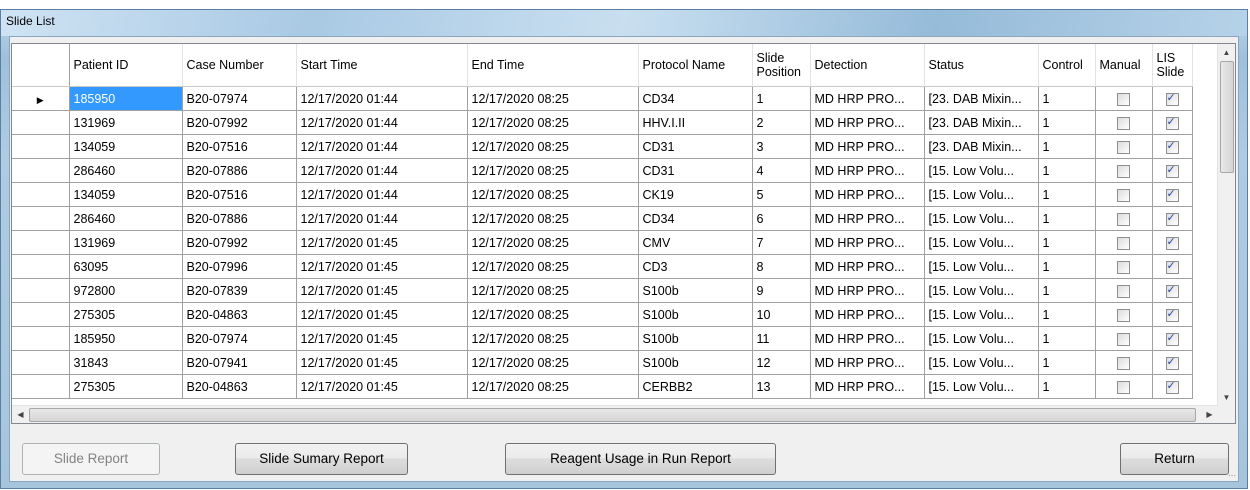 The width and height of the screenshot is (1250, 490). I want to click on slide-position-cell: 4, so click(781, 170).